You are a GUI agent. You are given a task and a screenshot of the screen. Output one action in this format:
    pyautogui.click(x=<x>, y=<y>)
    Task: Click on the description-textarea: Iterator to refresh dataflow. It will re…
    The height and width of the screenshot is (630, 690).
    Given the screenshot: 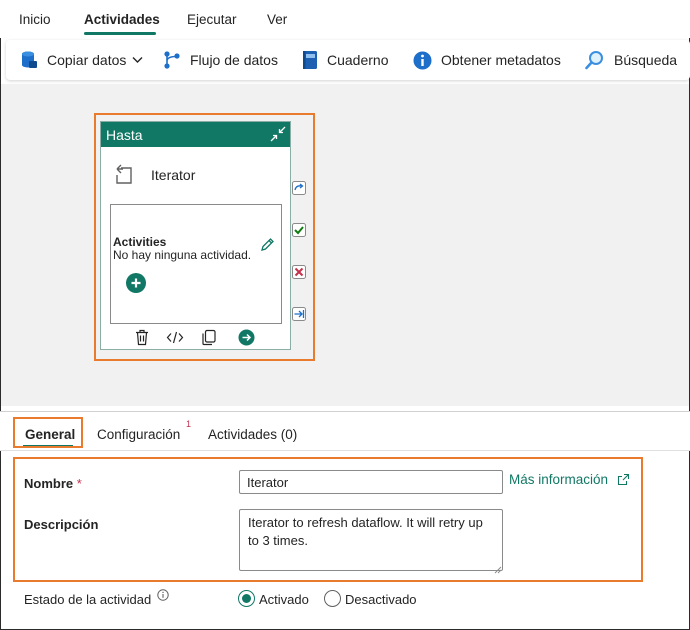 What is the action you would take?
    pyautogui.click(x=371, y=540)
    